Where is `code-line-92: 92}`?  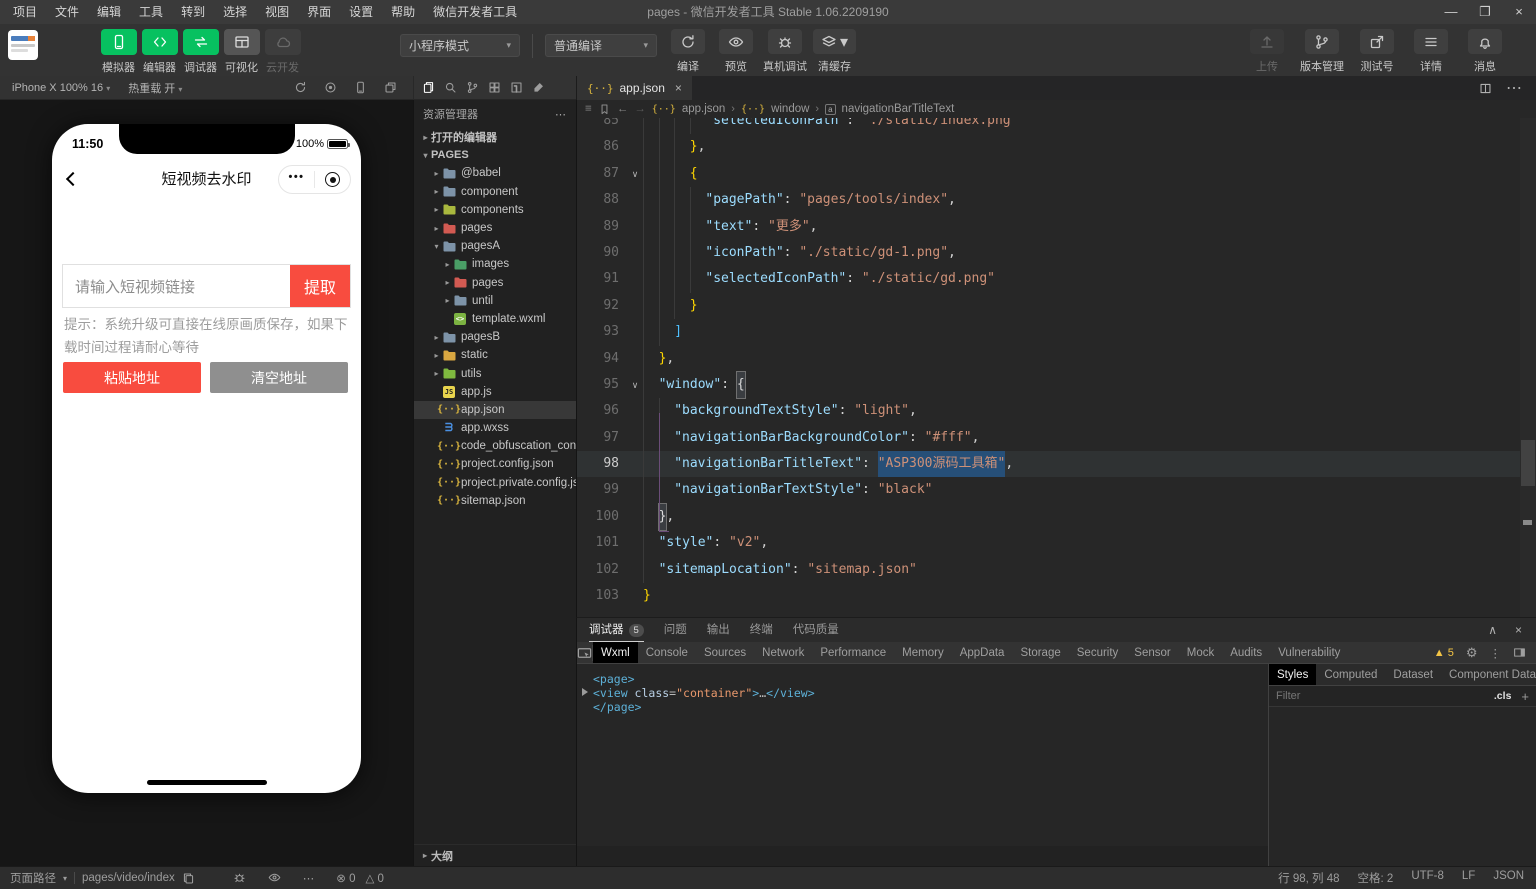 code-line-92: 92} is located at coordinates (1048, 306).